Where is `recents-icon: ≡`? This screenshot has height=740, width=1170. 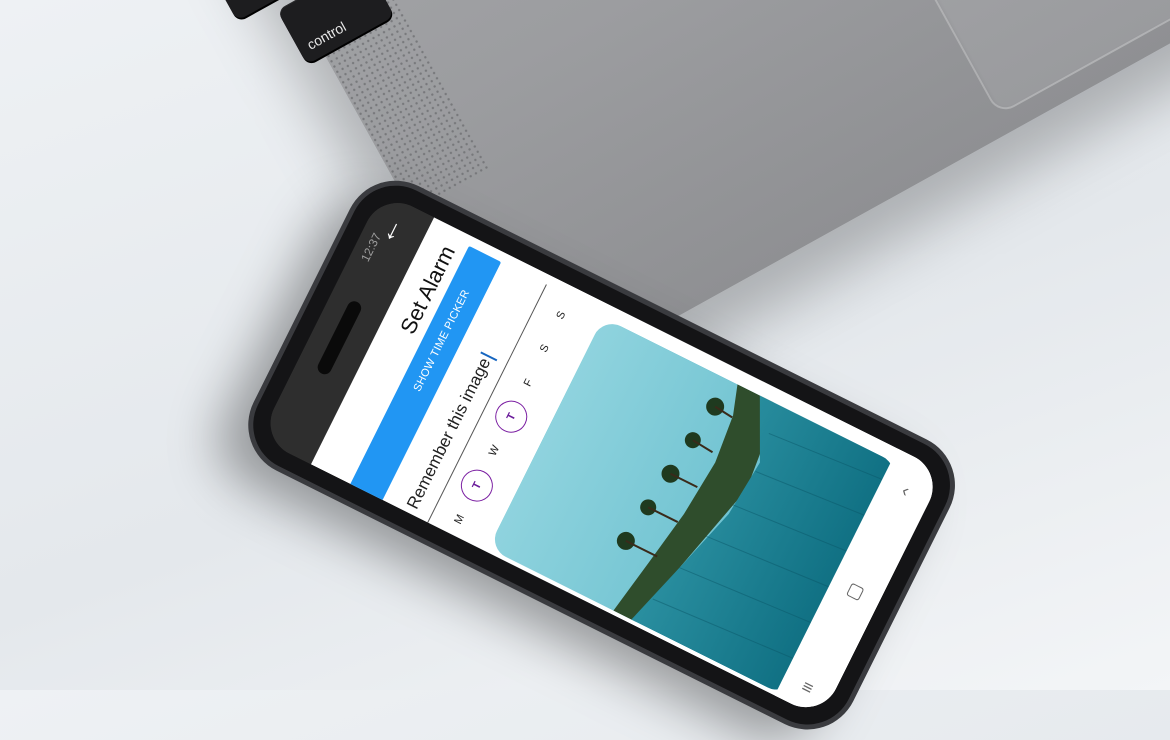 recents-icon: ≡ is located at coordinates (808, 688).